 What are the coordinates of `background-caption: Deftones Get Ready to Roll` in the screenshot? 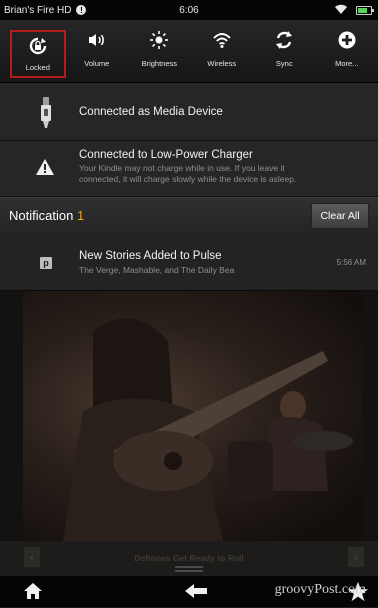 It's located at (189, 558).